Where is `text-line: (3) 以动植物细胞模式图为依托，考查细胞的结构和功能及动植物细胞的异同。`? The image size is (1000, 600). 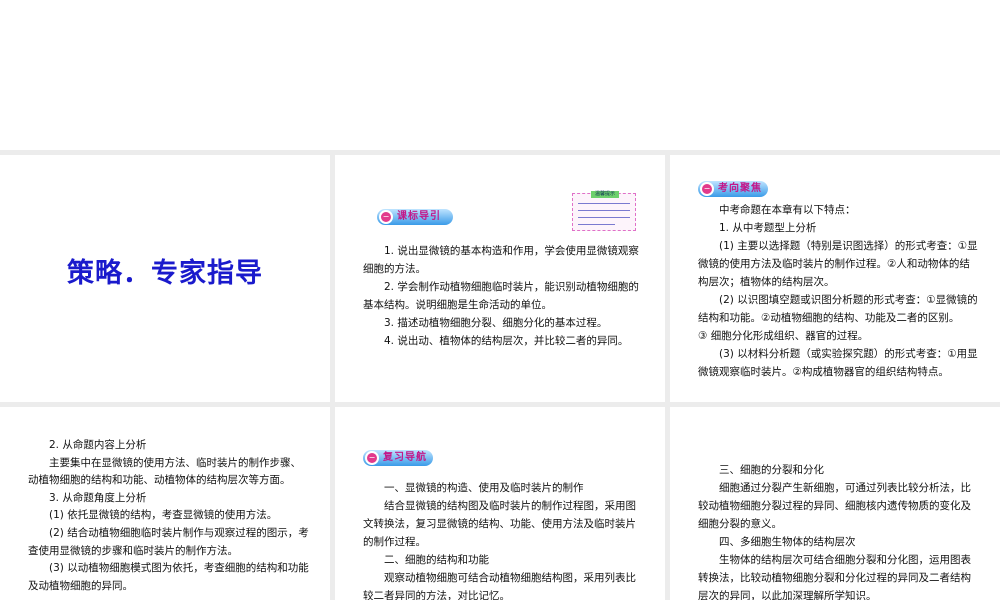 text-line: (3) 以动植物细胞模式图为依托，考查细胞的结构和功能及动植物细胞的异同。 is located at coordinates (168, 577).